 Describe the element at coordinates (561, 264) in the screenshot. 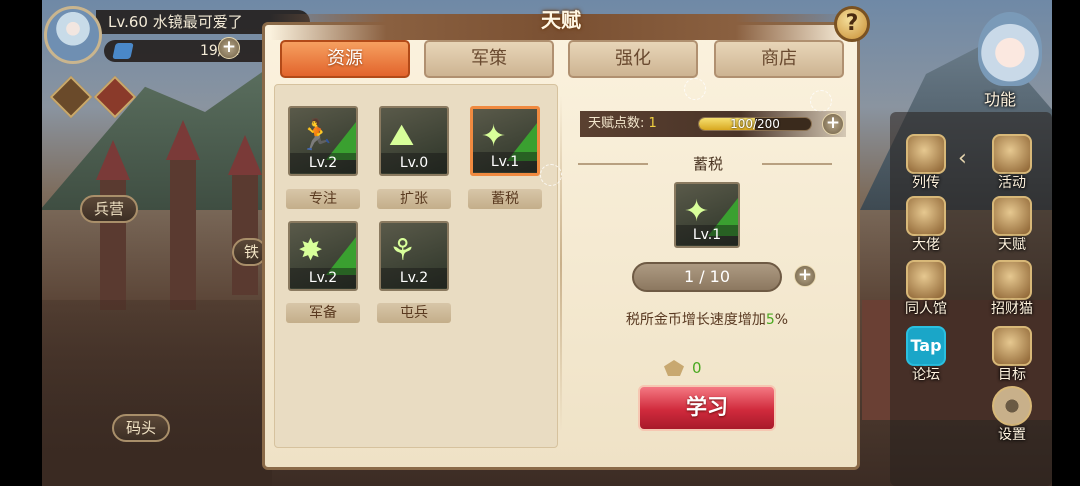

I see `divider` at that location.